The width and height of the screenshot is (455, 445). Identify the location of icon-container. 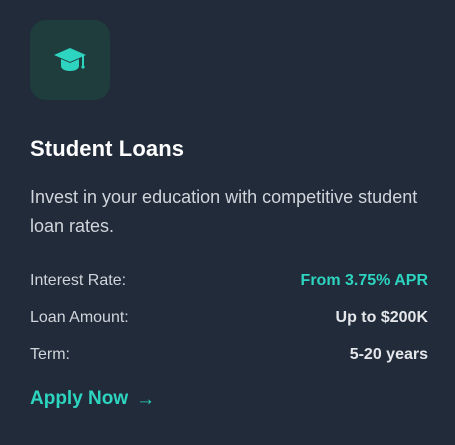
(70, 60).